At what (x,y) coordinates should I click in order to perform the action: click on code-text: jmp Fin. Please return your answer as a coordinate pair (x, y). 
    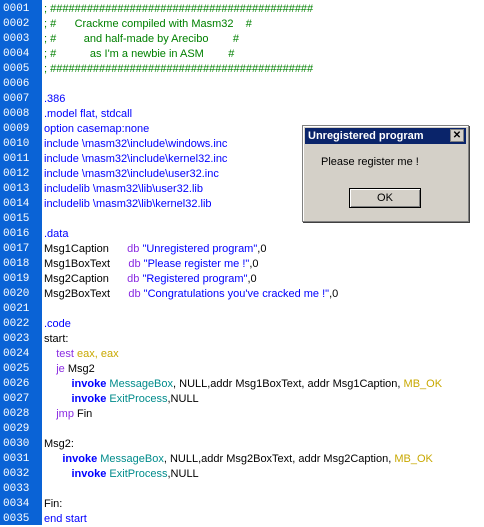
    Looking at the image, I should click on (68, 414).